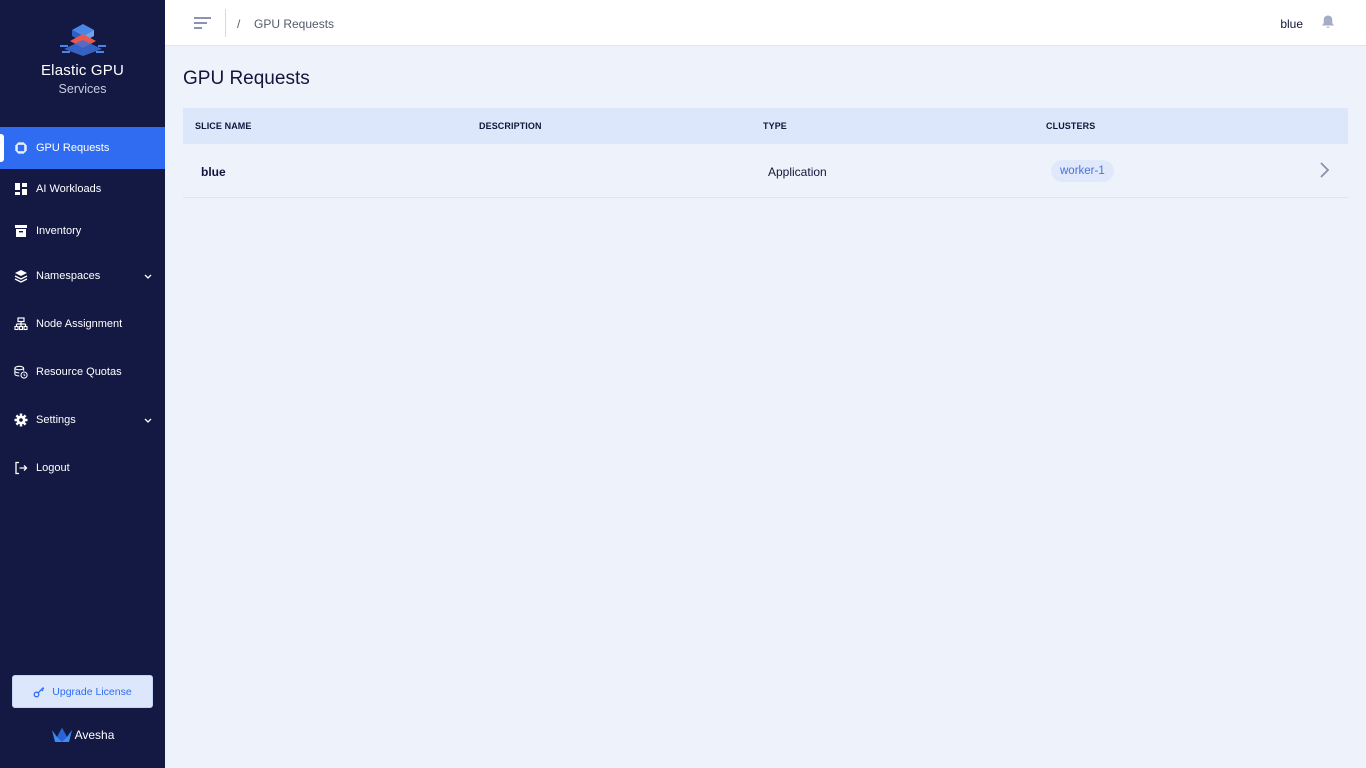  I want to click on layers-icon, so click(21, 276).